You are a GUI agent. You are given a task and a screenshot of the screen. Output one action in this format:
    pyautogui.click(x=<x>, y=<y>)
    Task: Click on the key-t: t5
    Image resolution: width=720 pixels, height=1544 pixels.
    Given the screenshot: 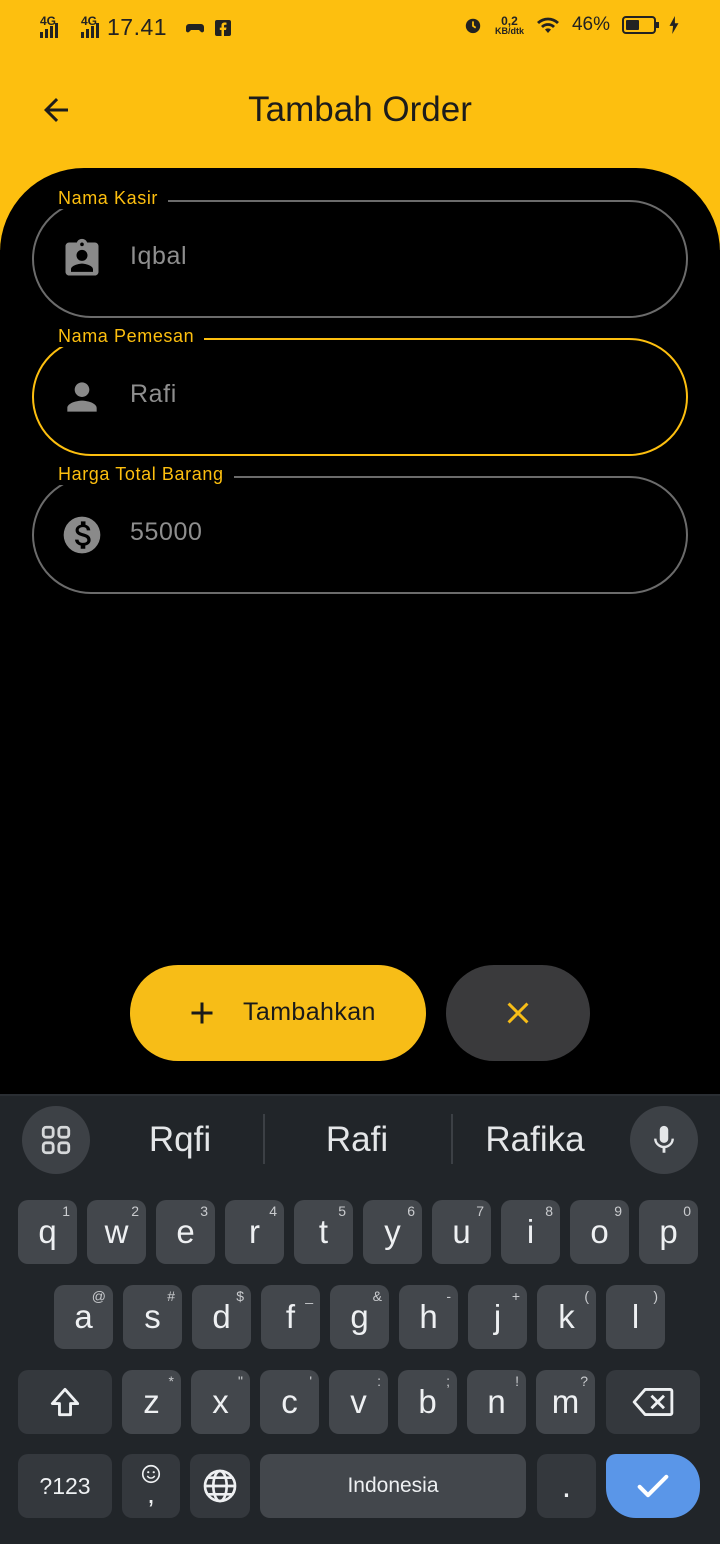 What is the action you would take?
    pyautogui.click(x=323, y=1232)
    